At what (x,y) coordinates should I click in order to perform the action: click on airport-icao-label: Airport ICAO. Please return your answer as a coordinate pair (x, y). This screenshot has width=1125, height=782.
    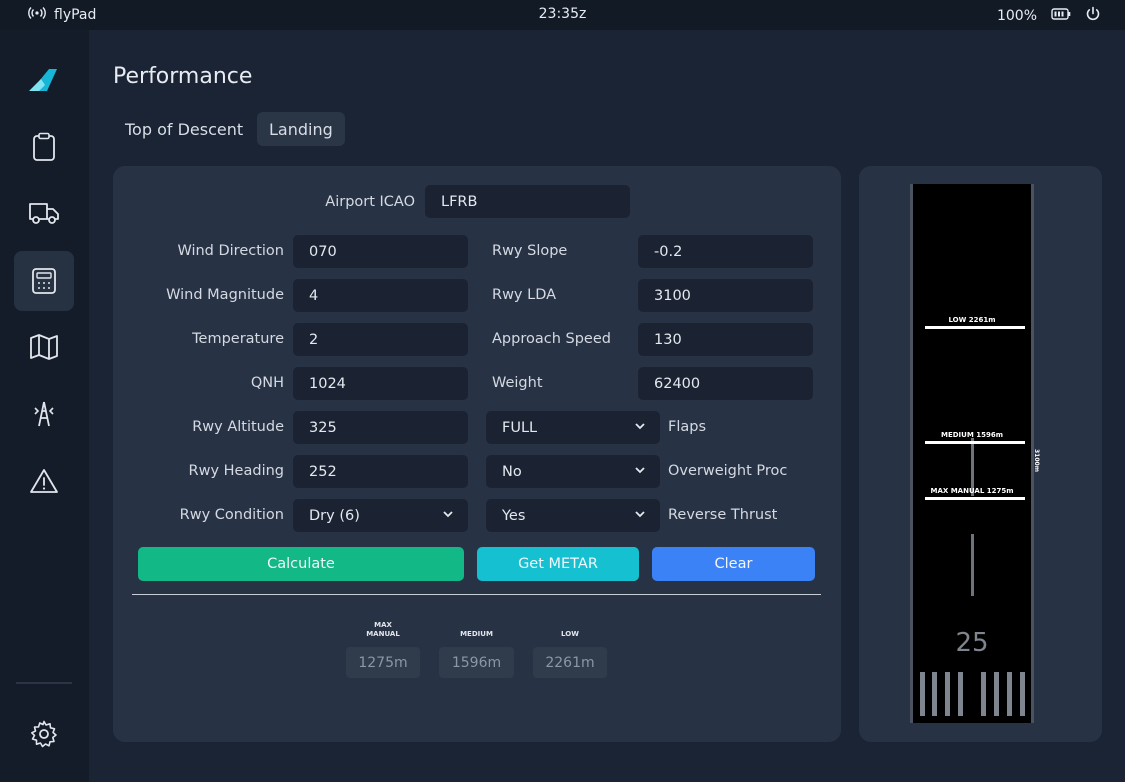
    Looking at the image, I should click on (370, 202).